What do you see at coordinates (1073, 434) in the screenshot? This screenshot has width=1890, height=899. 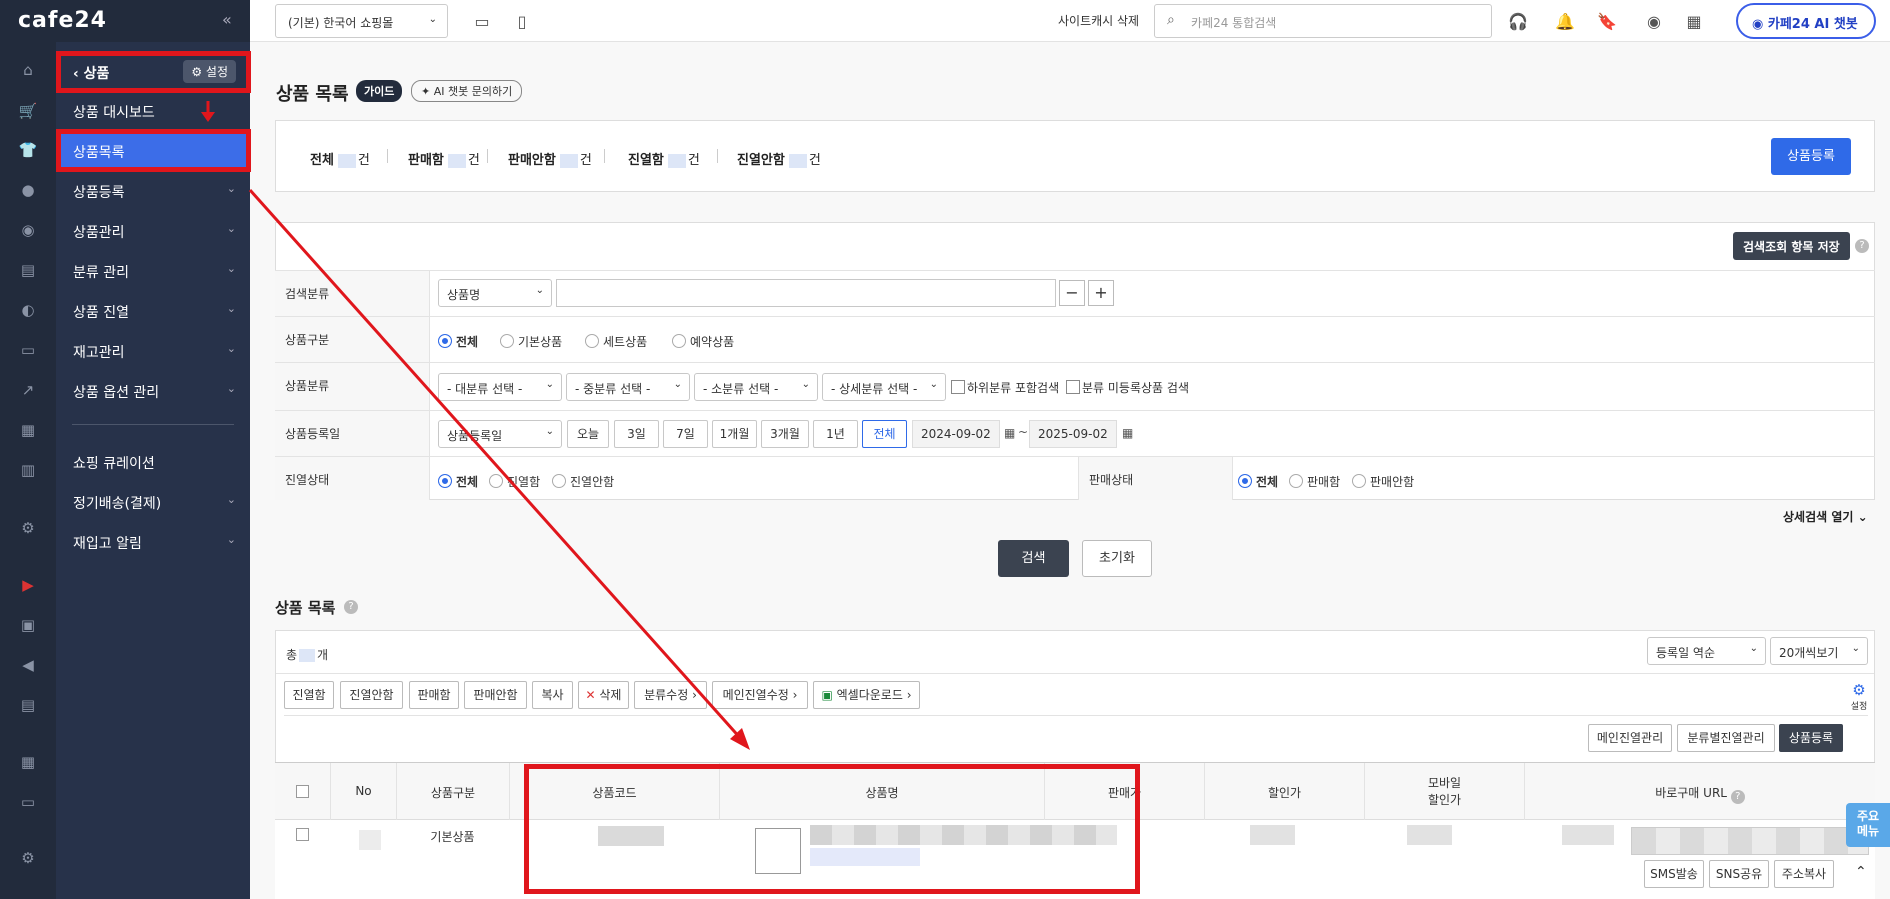 I see `date-to-input: 2025-09-02` at bounding box center [1073, 434].